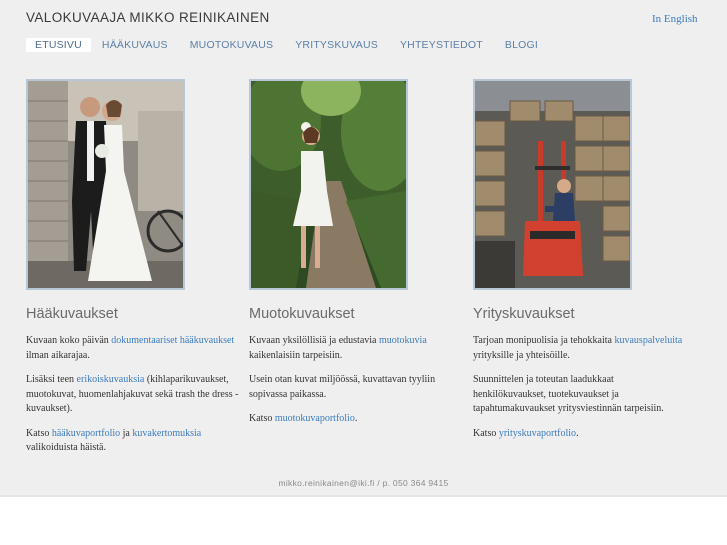 This screenshot has height=545, width=727. I want to click on business-portfolio-link: yrityskuvaportfolio, so click(537, 433).